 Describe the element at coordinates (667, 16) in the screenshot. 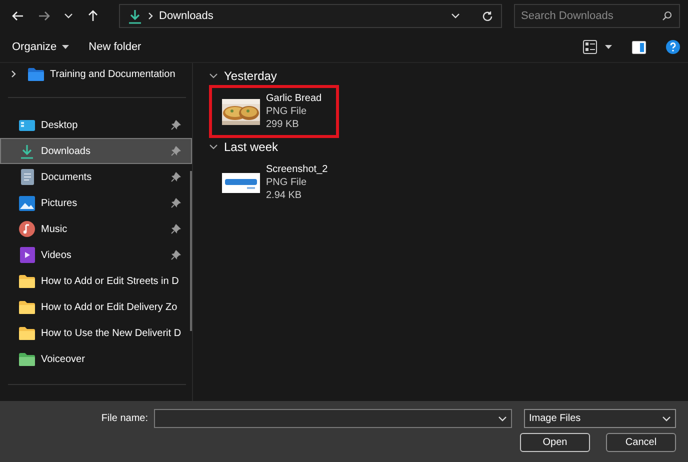

I see `search-icon` at that location.